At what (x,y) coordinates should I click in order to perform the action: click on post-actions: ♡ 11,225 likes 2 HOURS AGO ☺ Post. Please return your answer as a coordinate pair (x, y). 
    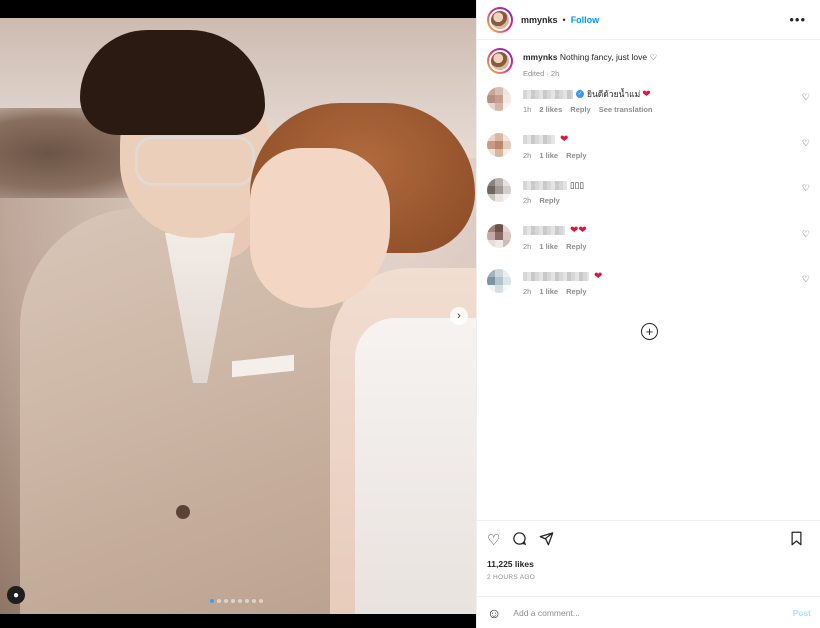
    Looking at the image, I should click on (648, 574).